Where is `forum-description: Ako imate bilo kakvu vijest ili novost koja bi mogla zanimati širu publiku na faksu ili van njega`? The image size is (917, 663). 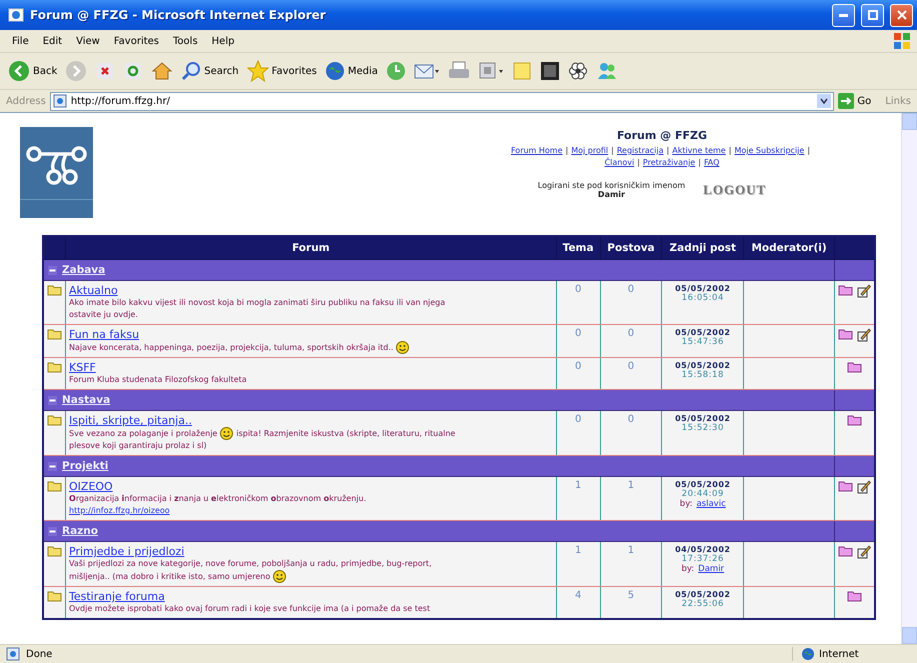
forum-description: Ako imate bilo kakvu vijest ili novost koja bi mogla zanimati širu publiku na faksu ili van njega is located at coordinates (257, 303).